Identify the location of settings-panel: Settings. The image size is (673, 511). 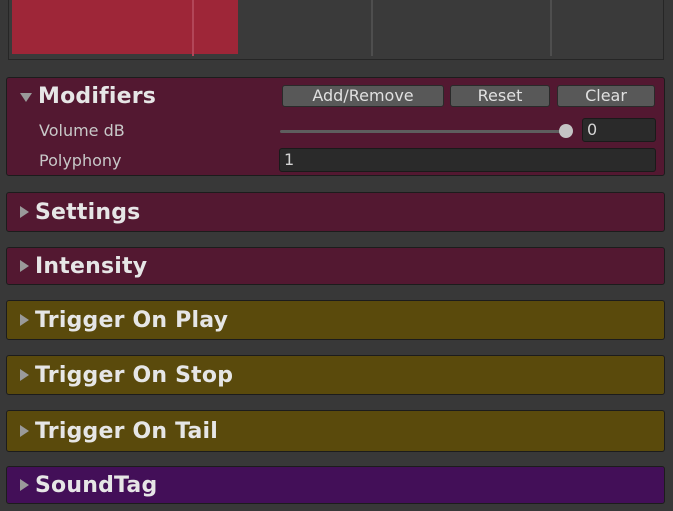
(335, 212).